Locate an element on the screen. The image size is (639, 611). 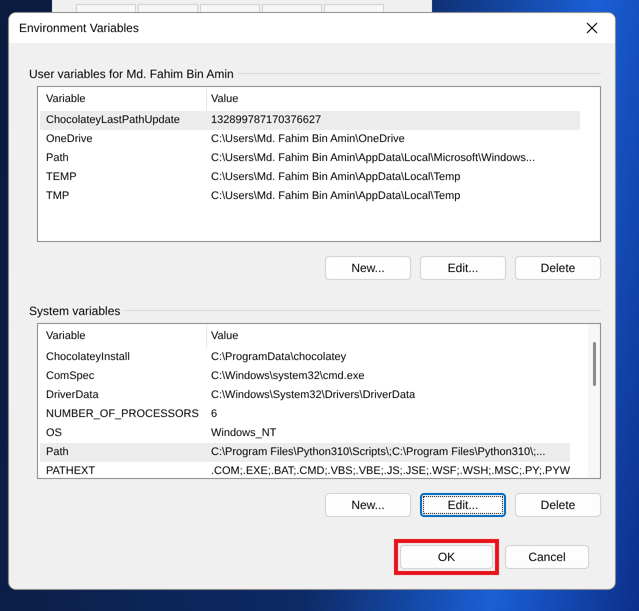
variable-name: DriverData is located at coordinates (72, 396).